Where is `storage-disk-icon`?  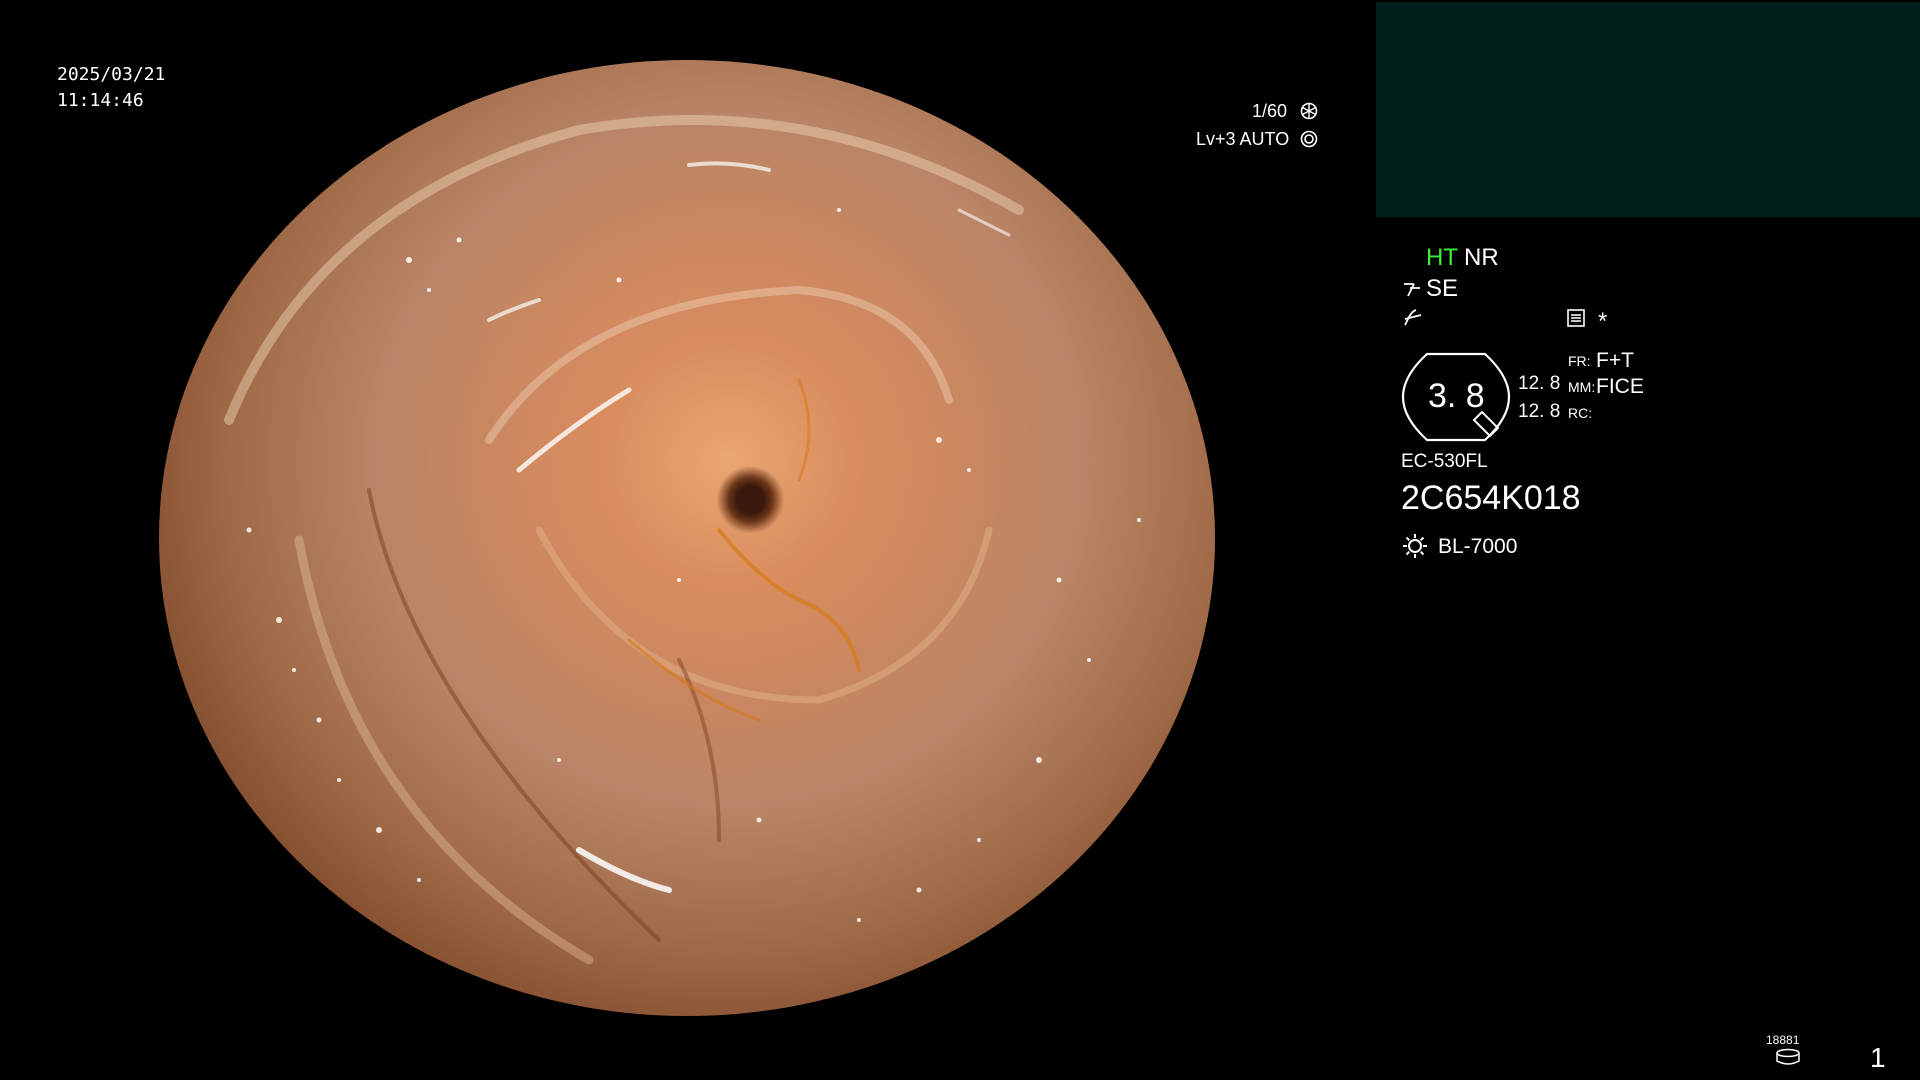
storage-disk-icon is located at coordinates (1788, 1057).